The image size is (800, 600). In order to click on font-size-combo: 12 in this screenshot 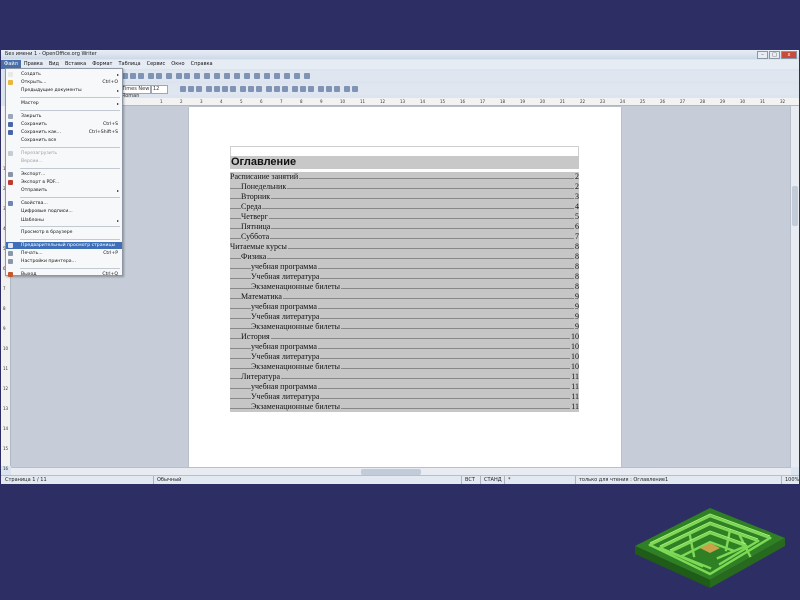, I will do `click(159, 89)`.